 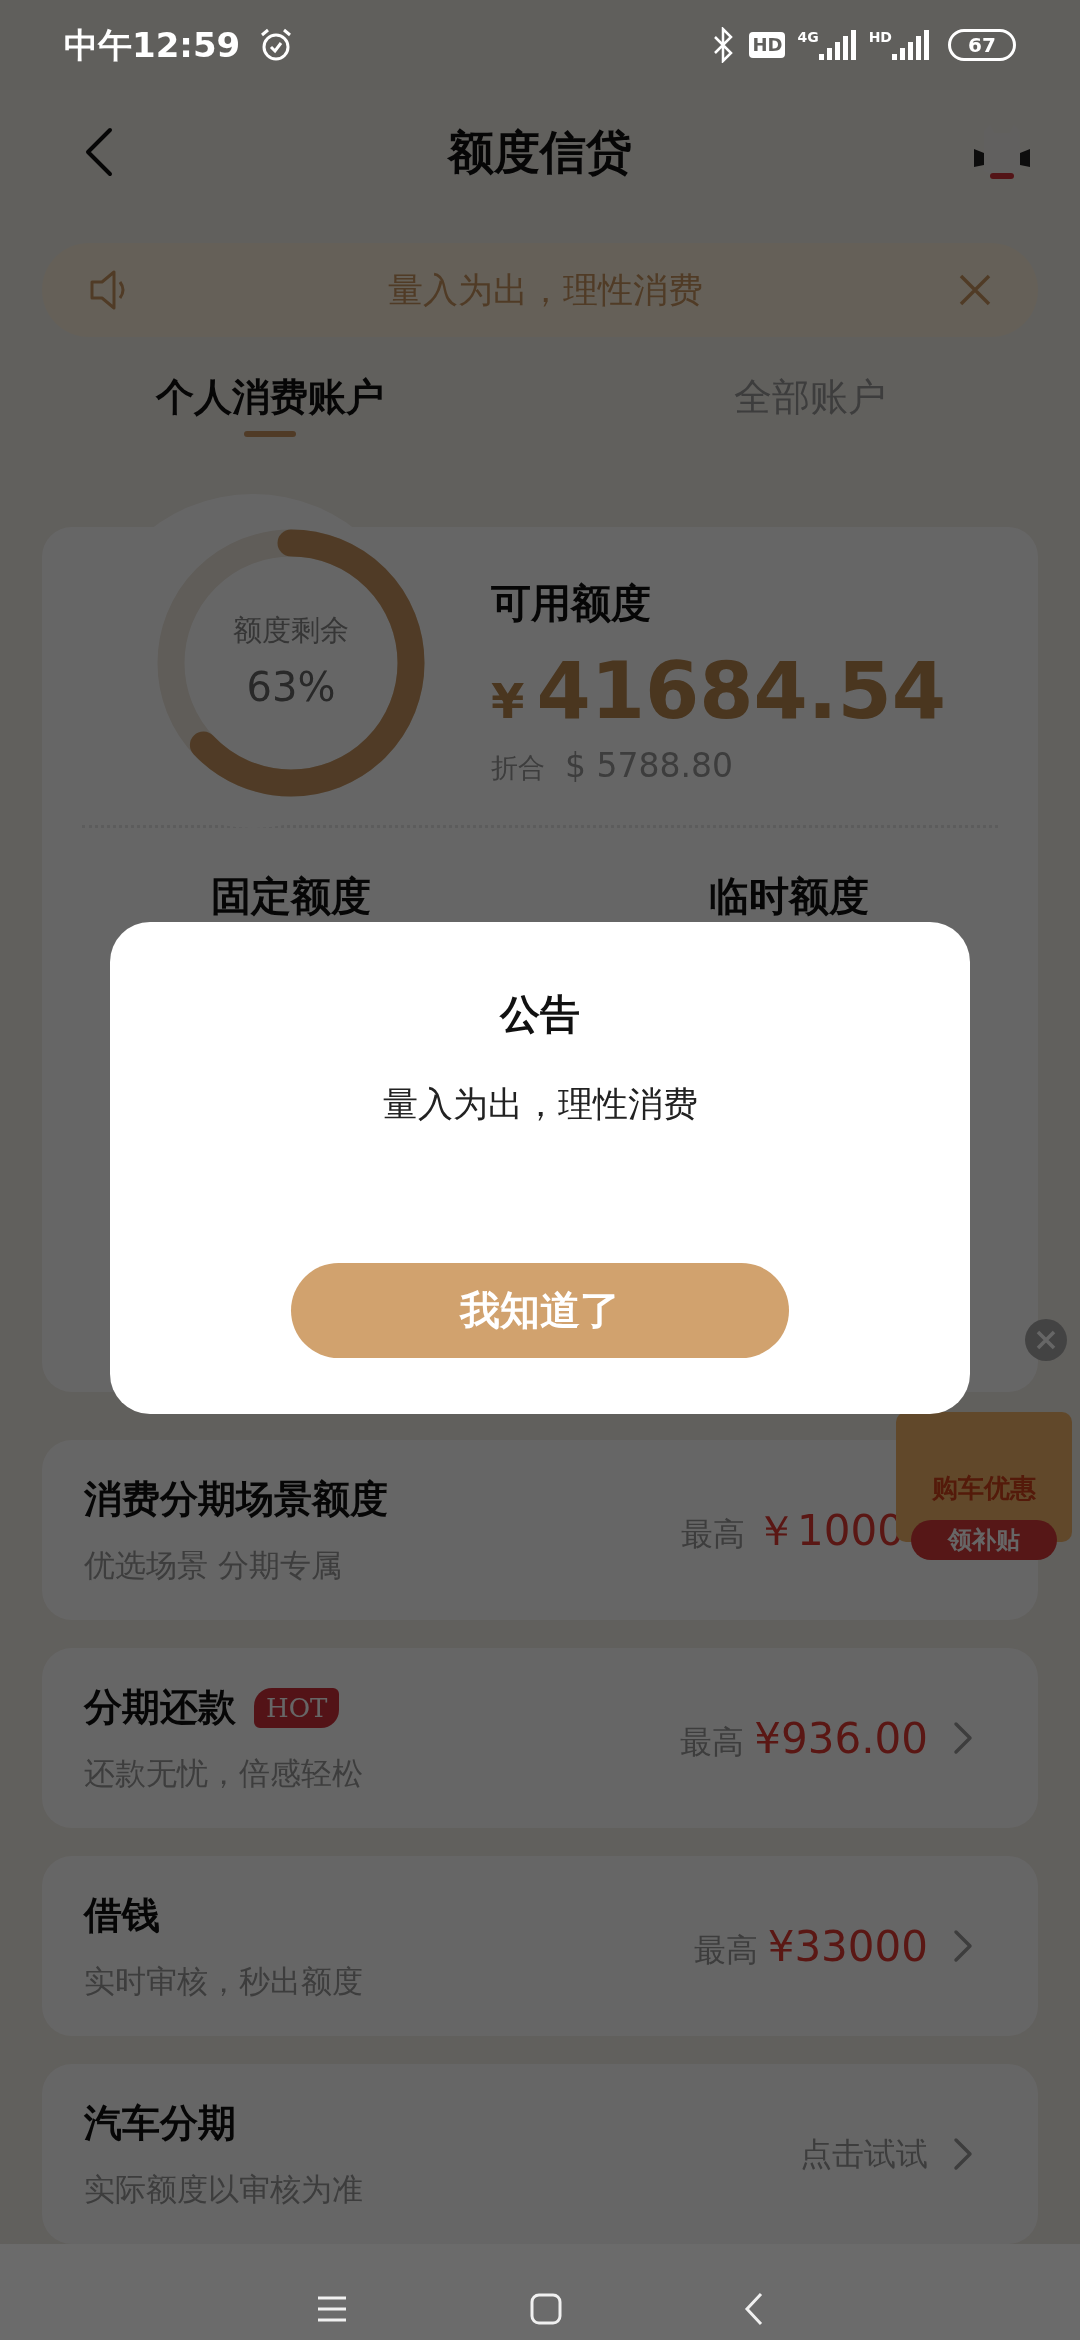 What do you see at coordinates (767, 45) in the screenshot?
I see `hd-badge: HD` at bounding box center [767, 45].